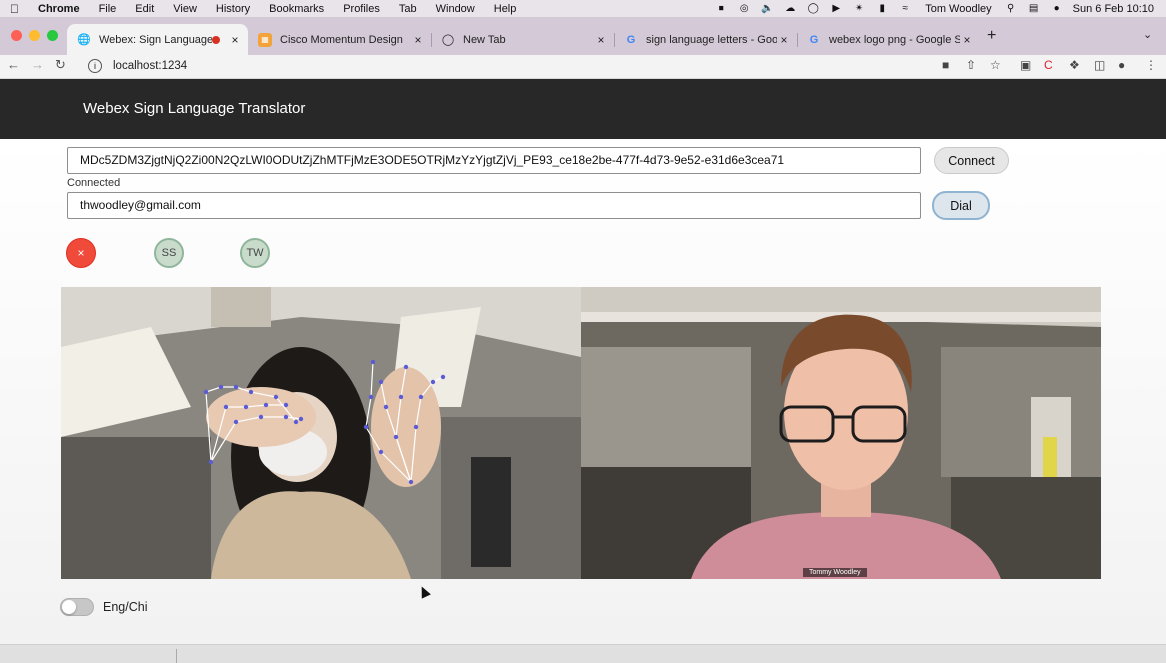 The height and width of the screenshot is (663, 1166). What do you see at coordinates (34, 35) in the screenshot?
I see `minimize-window-button` at bounding box center [34, 35].